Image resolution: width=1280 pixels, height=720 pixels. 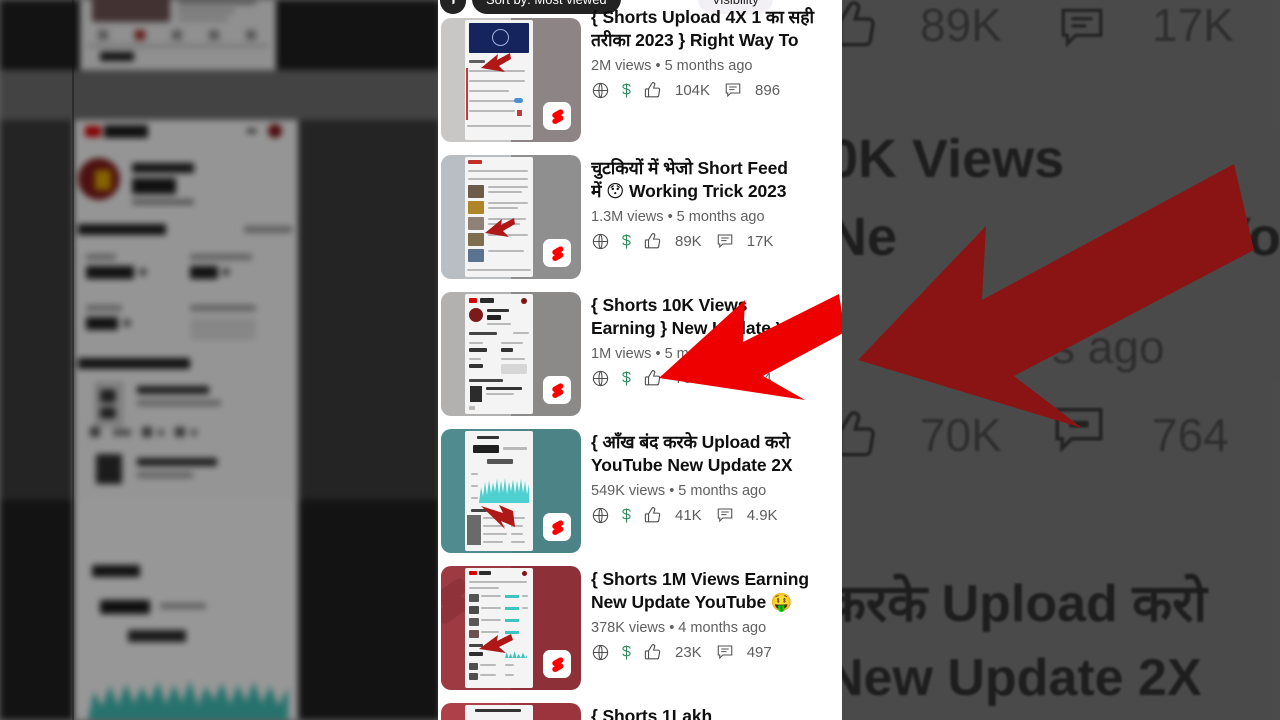 I want to click on comments-count: 4.9K, so click(x=762, y=515).